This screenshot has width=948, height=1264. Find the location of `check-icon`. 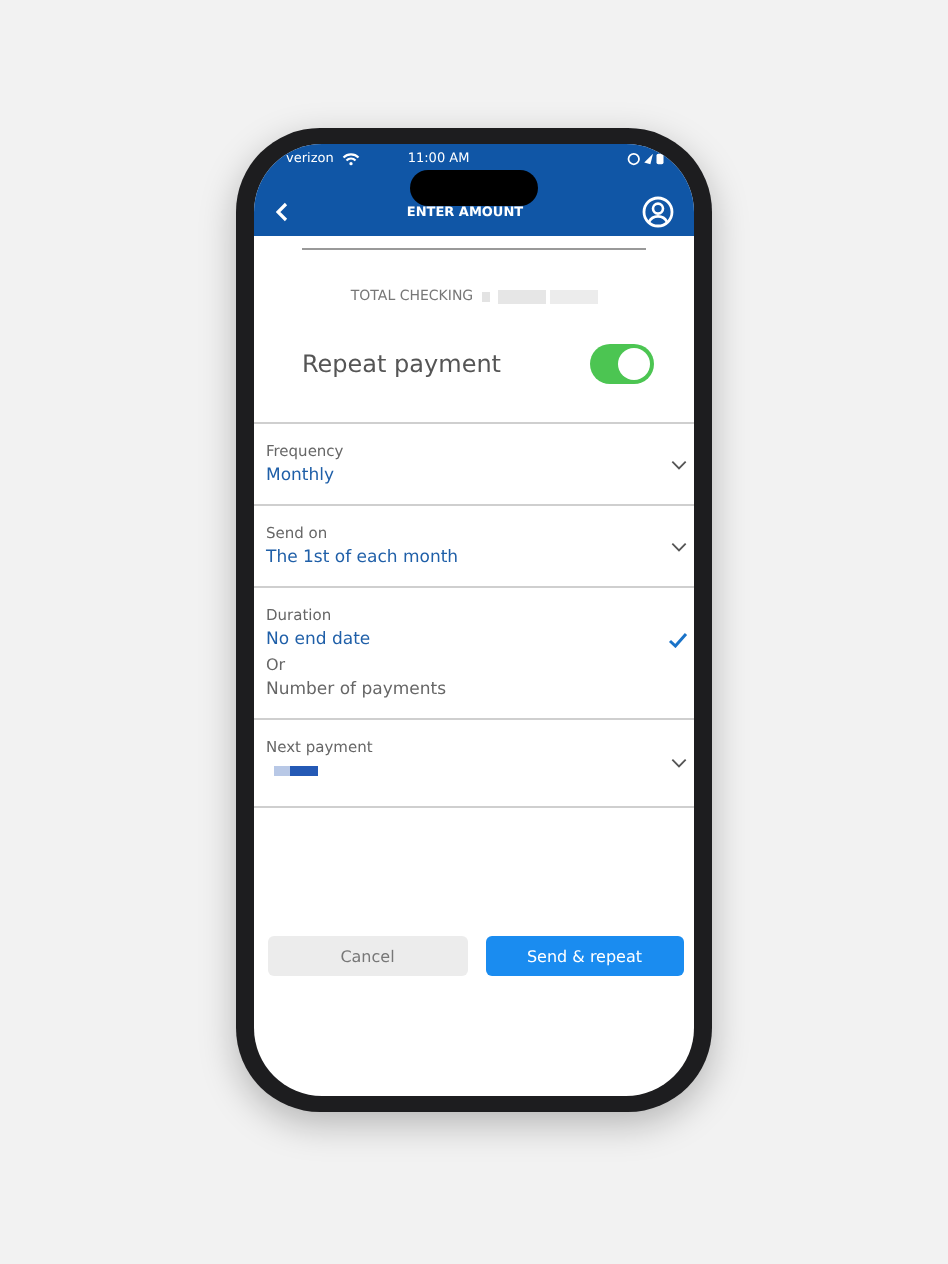

check-icon is located at coordinates (678, 640).